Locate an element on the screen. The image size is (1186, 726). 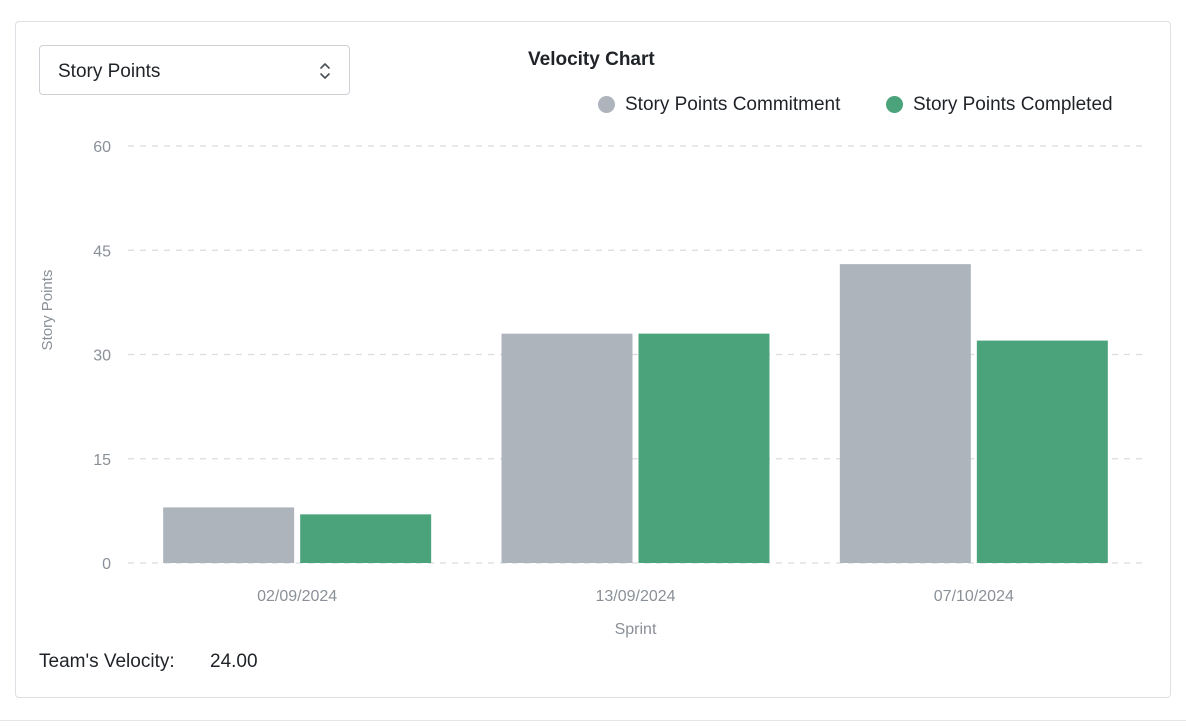
x-tick-label: 07/10/2024 is located at coordinates (974, 596).